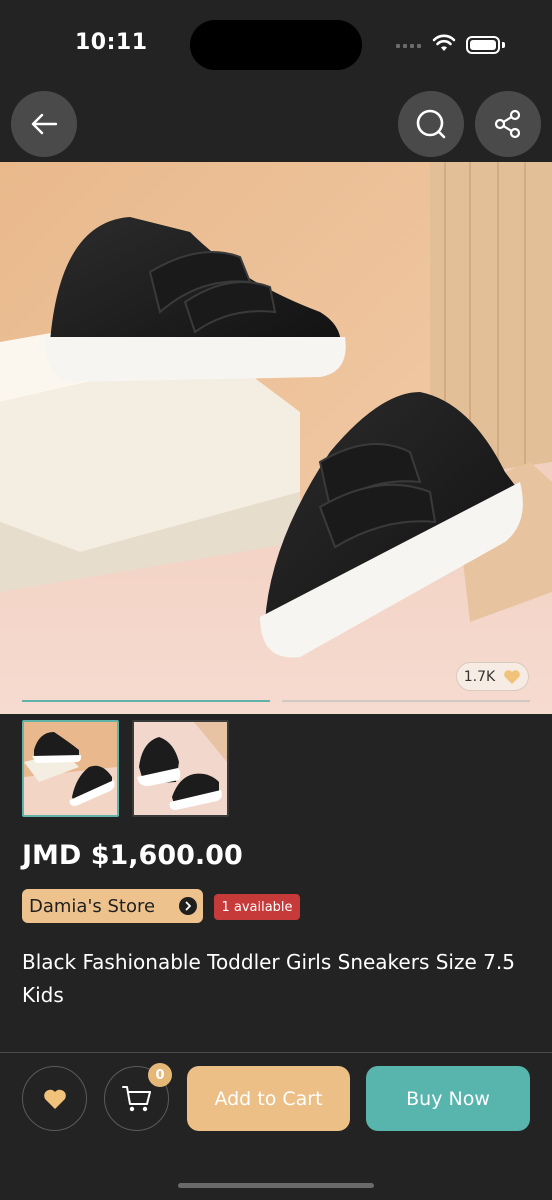  Describe the element at coordinates (188, 906) in the screenshot. I see `chevron-right-icon` at that location.